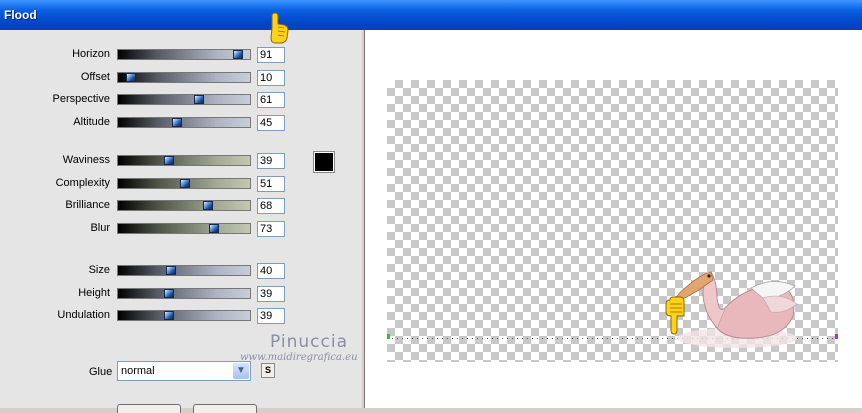 The width and height of the screenshot is (862, 413). What do you see at coordinates (184, 77) in the screenshot?
I see `offset-slider` at bounding box center [184, 77].